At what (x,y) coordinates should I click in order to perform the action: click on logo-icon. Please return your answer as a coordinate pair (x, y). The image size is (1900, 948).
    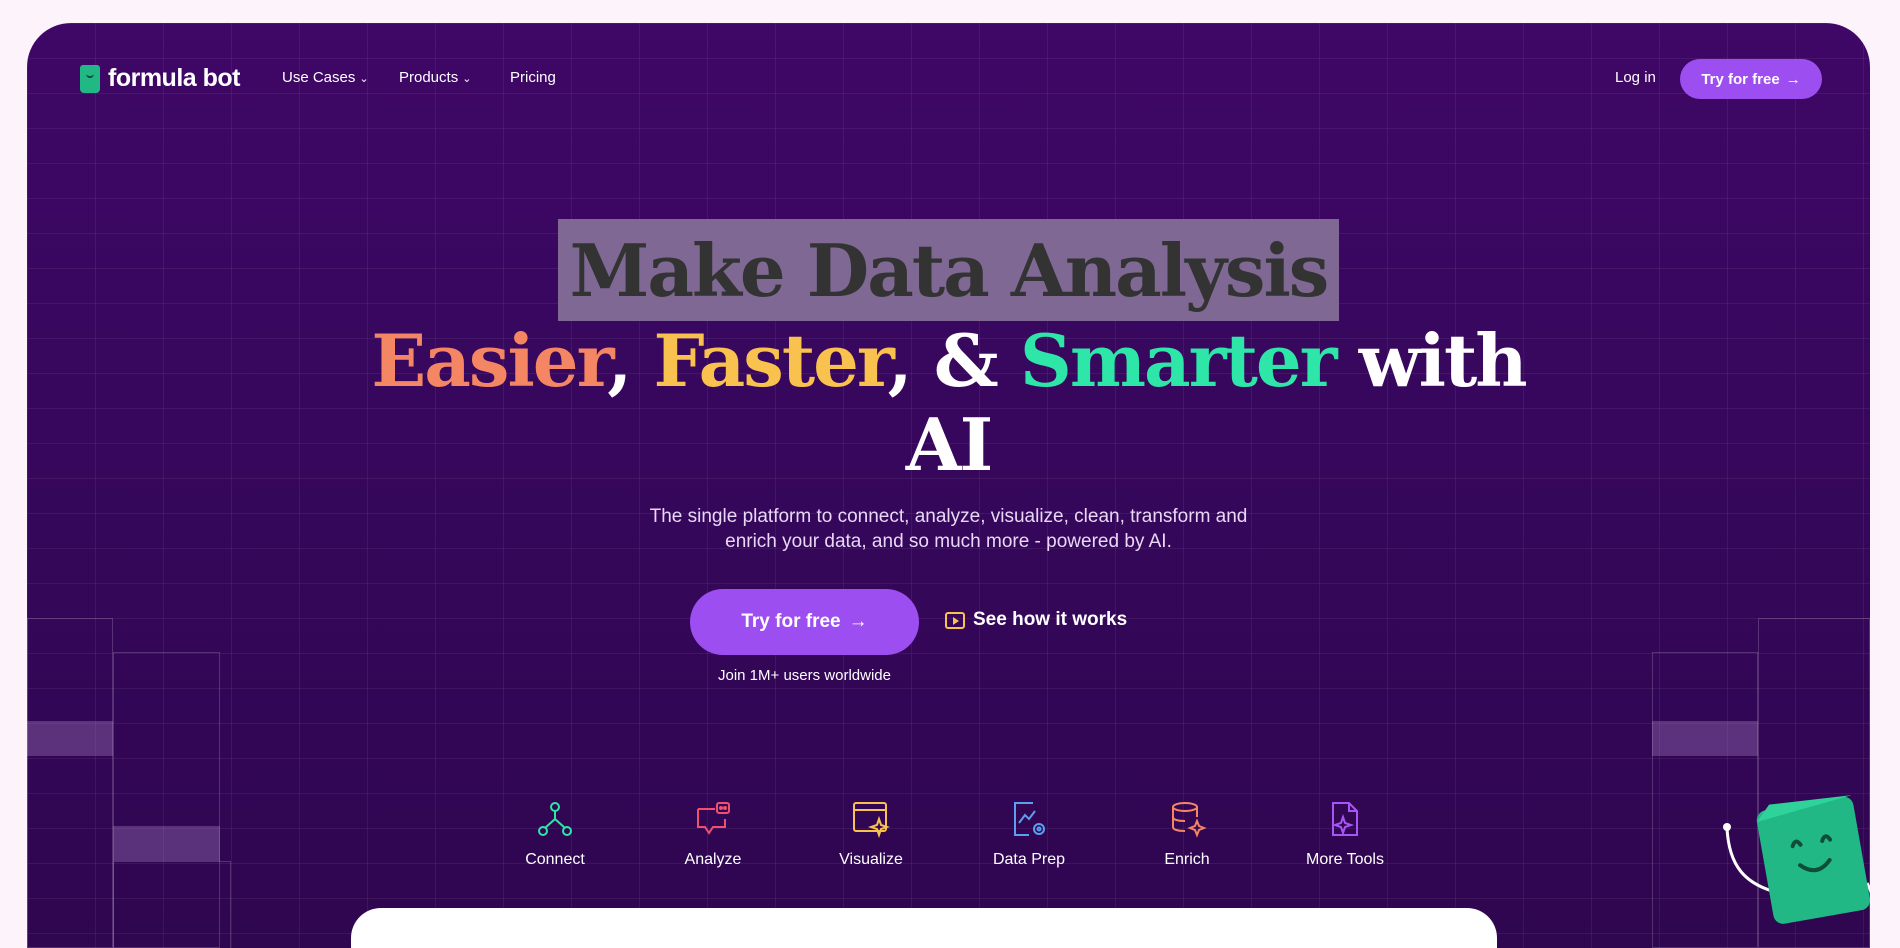
    Looking at the image, I should click on (90, 78).